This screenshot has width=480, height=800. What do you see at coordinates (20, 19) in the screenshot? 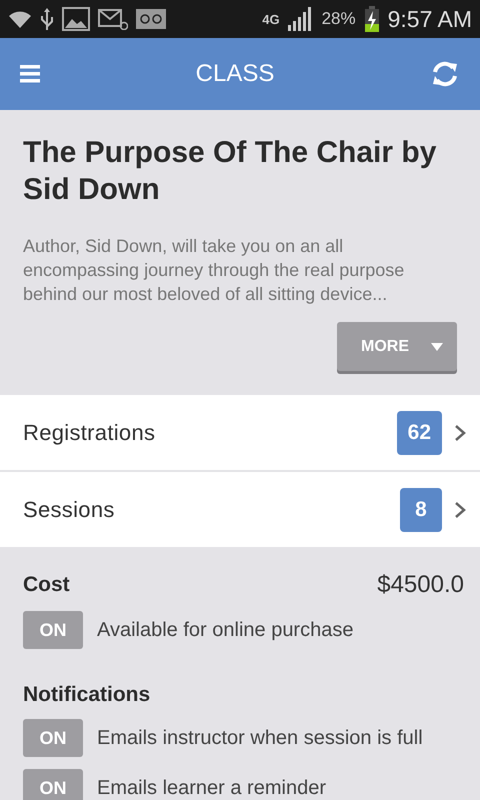
I see `wifi-icon` at bounding box center [20, 19].